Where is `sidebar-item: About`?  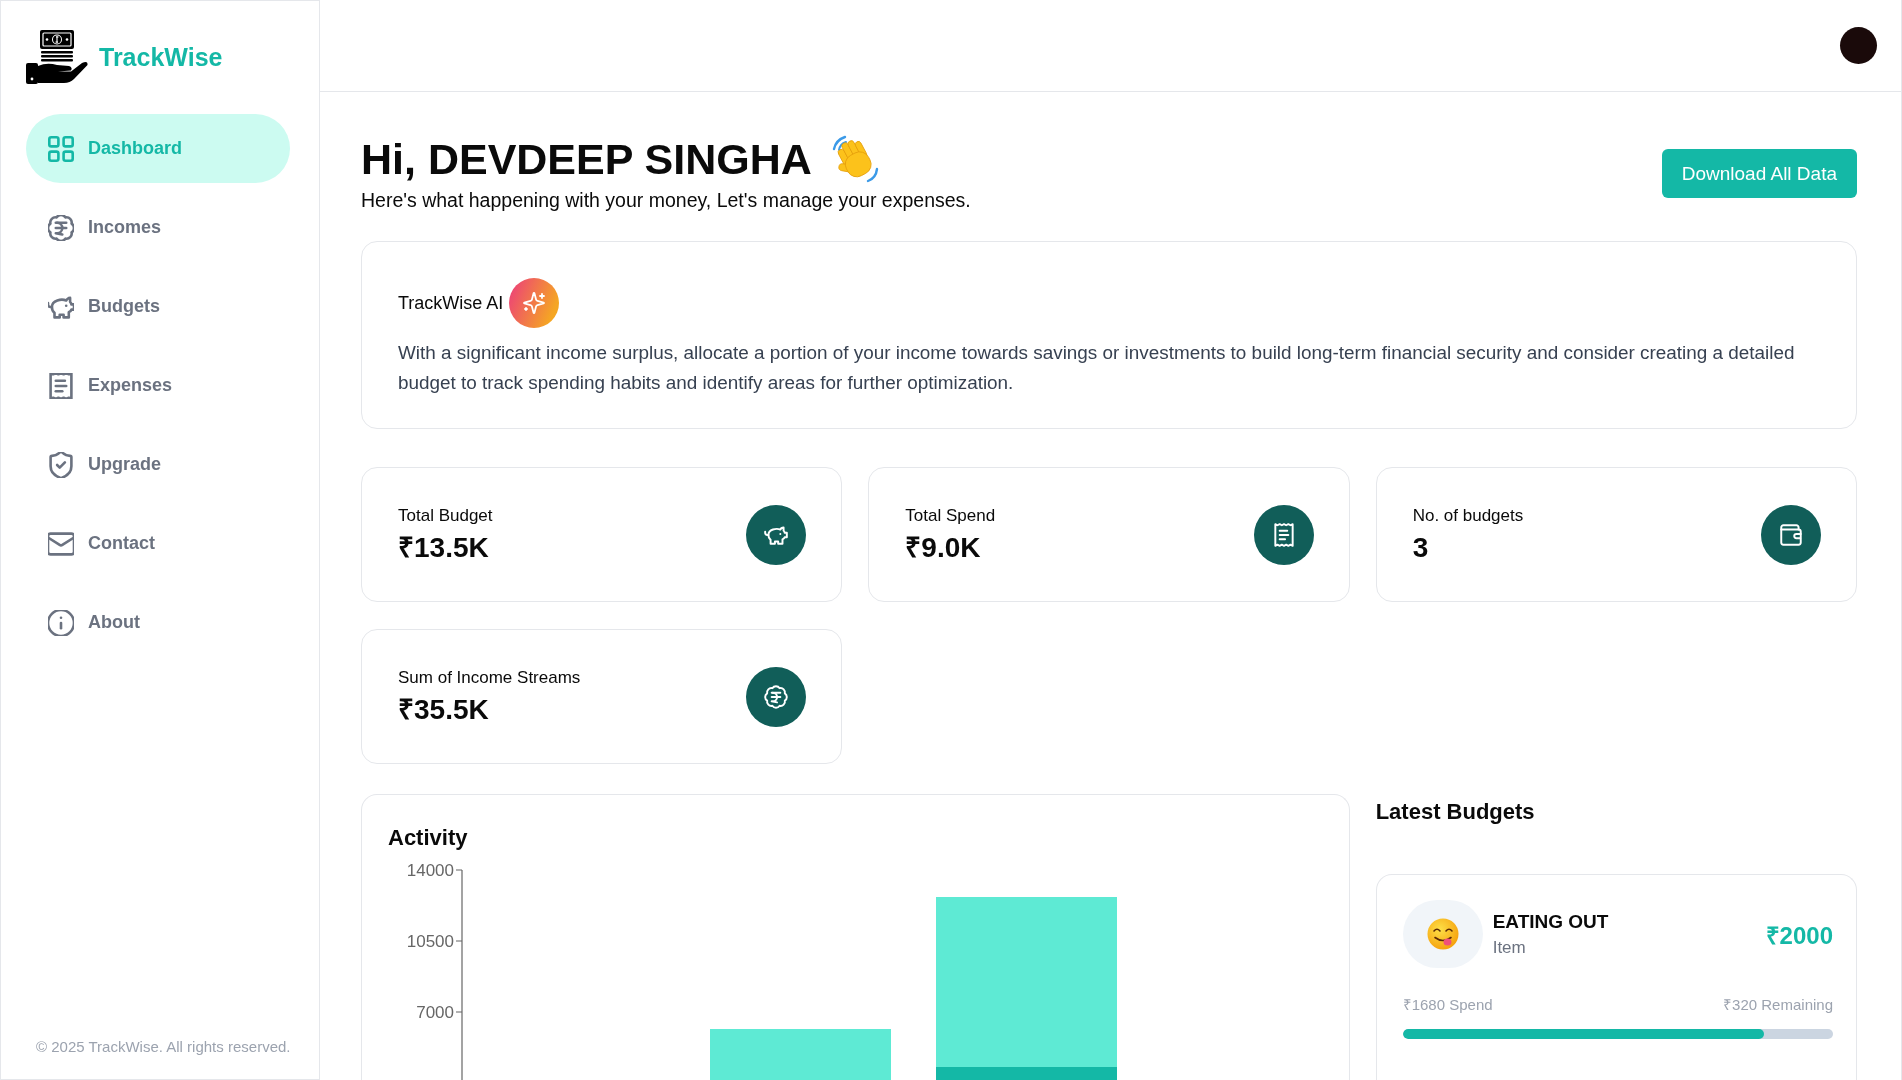
sidebar-item: About is located at coordinates (158, 622).